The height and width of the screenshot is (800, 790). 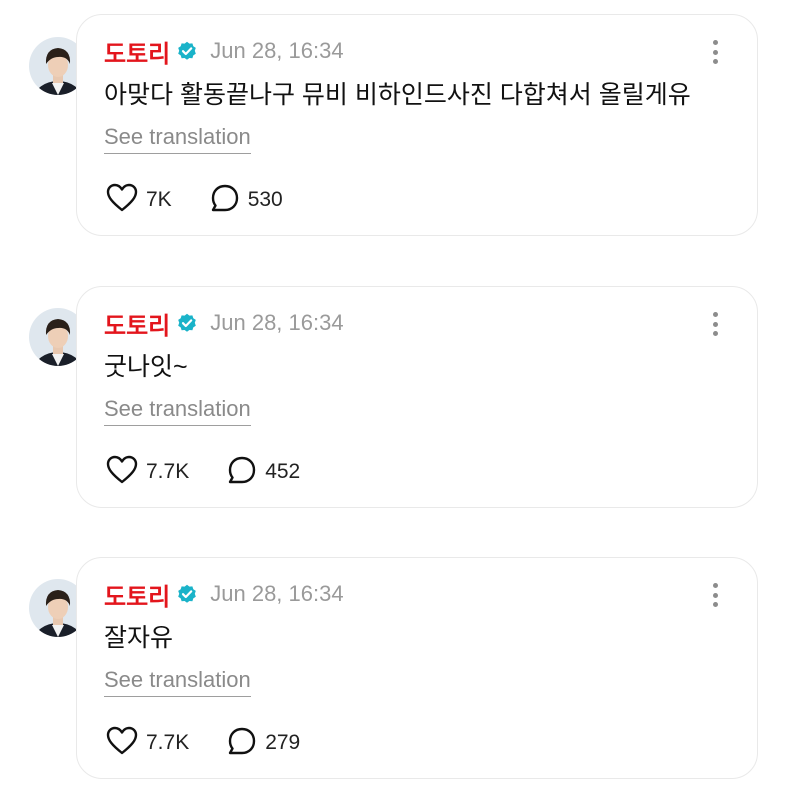 What do you see at coordinates (146, 367) in the screenshot?
I see `post-text: 굿나잇~` at bounding box center [146, 367].